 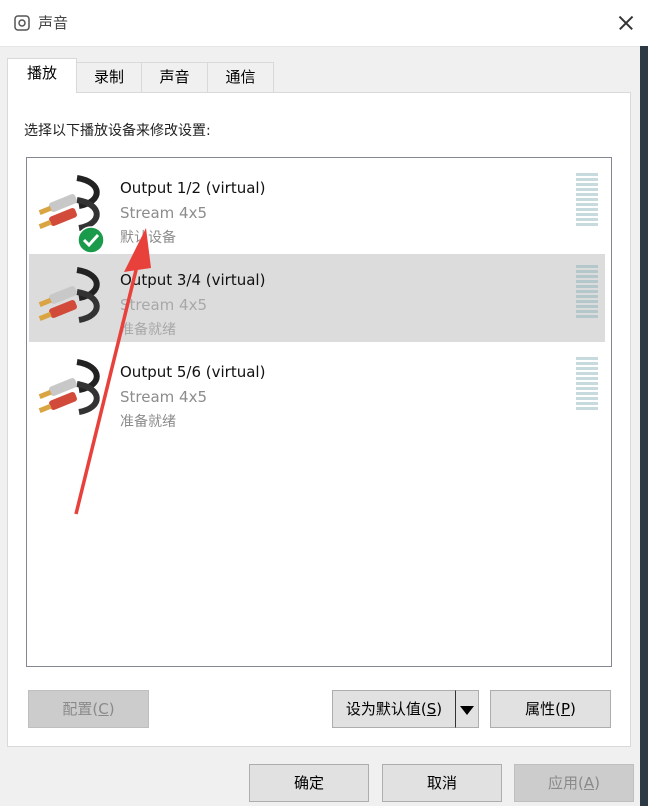 I want to click on window-title: 声音, so click(x=53, y=23).